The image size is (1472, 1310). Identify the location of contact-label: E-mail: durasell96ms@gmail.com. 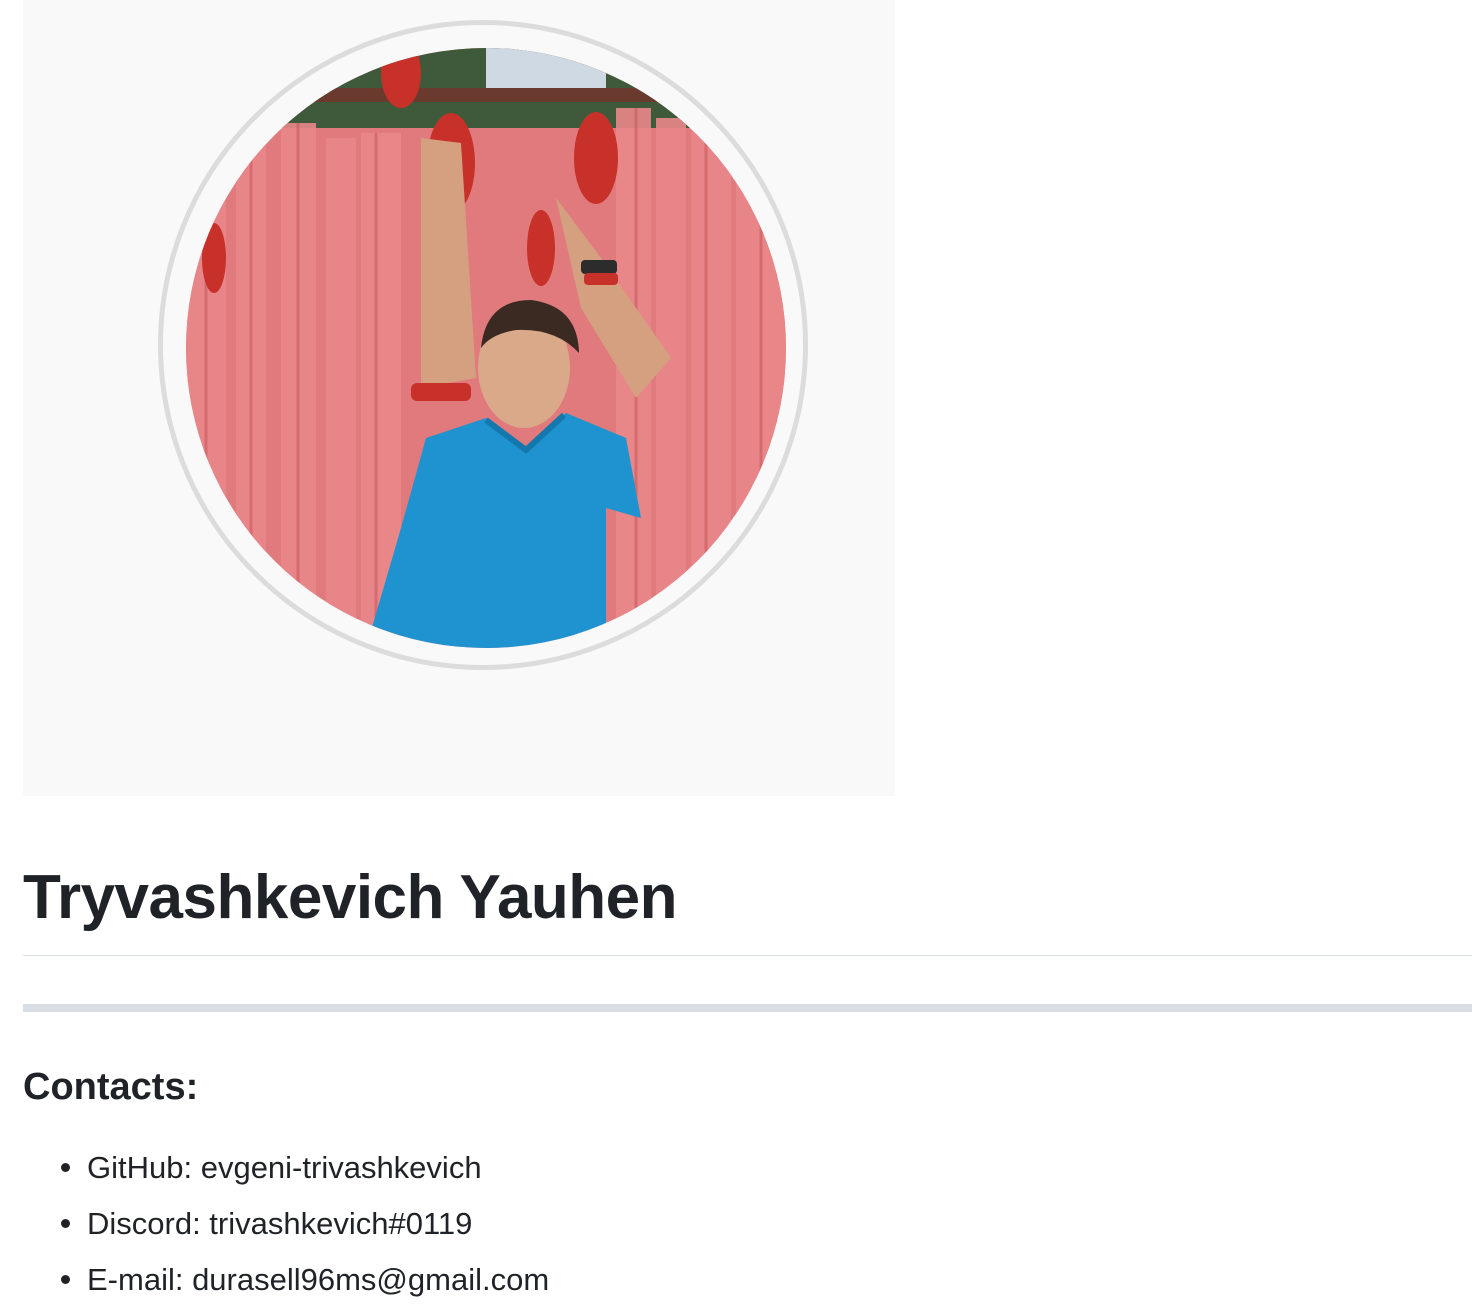
(318, 1279).